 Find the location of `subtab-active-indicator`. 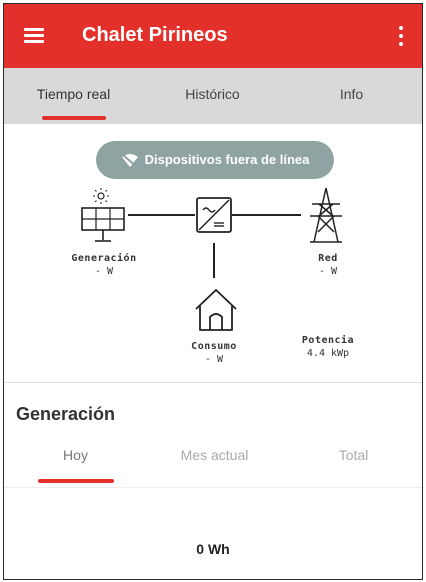

subtab-active-indicator is located at coordinates (76, 481).